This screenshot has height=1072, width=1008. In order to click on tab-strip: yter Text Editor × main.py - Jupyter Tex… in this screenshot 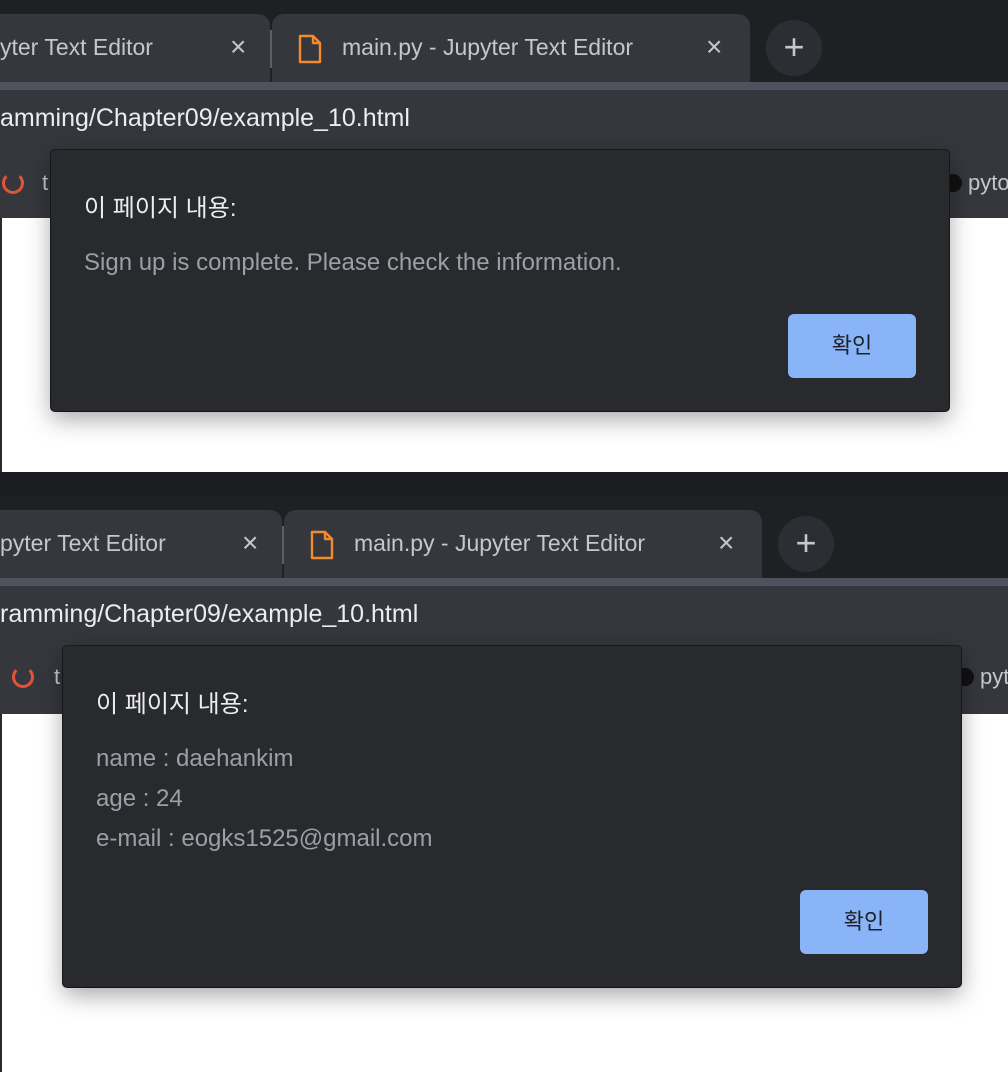, I will do `click(504, 45)`.